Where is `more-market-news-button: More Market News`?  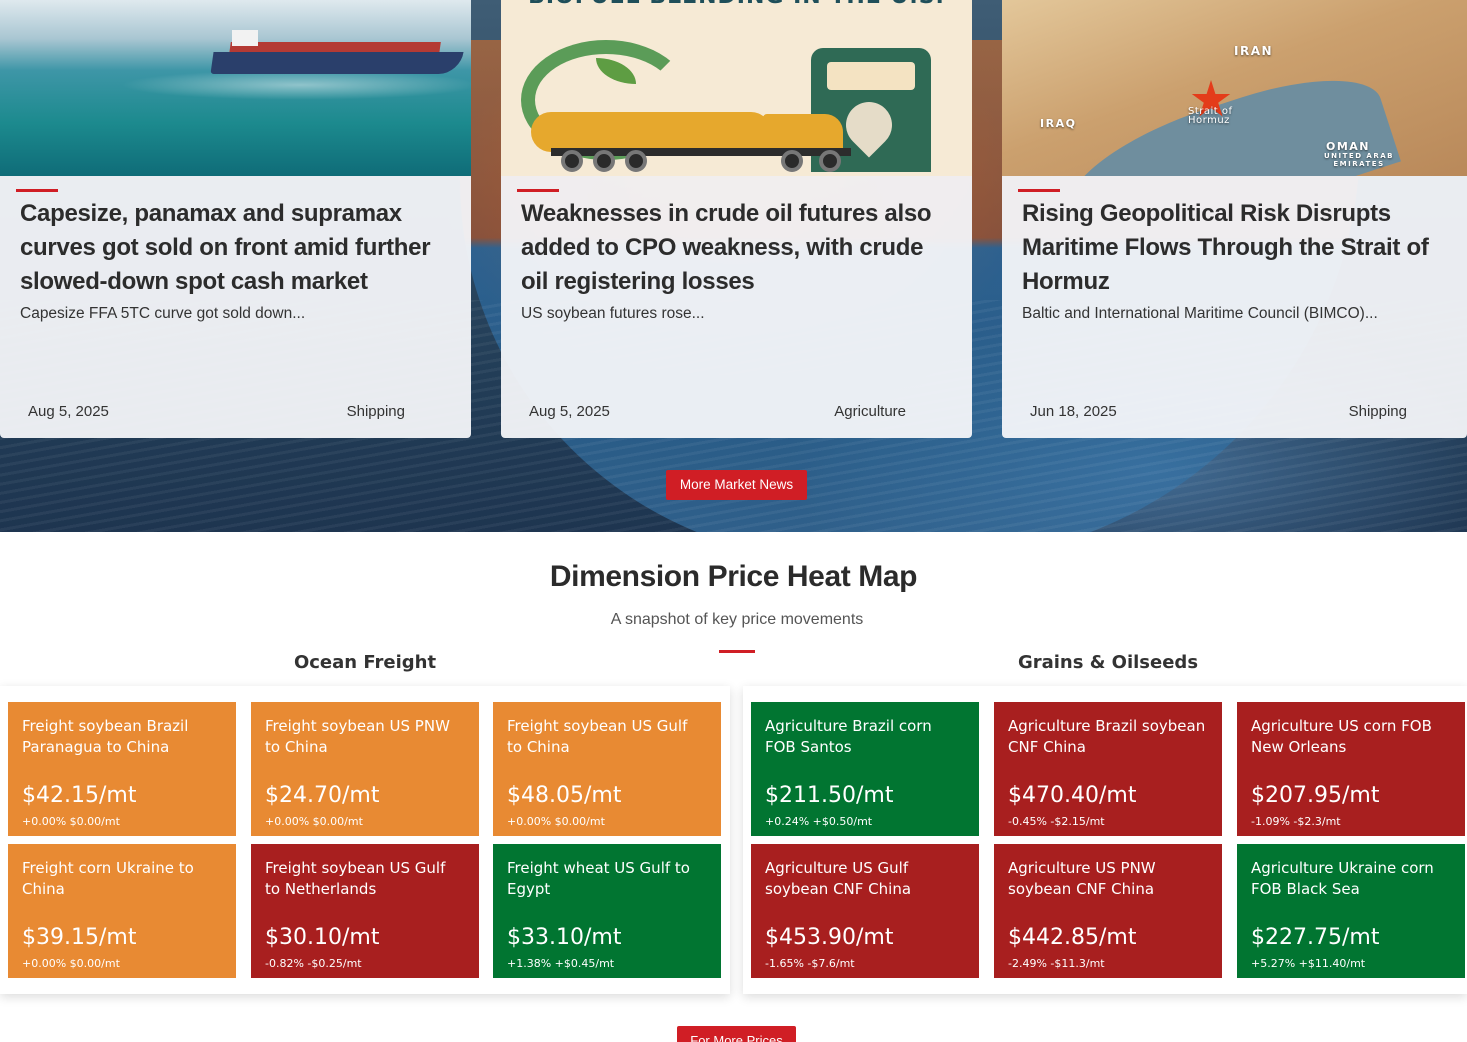 more-market-news-button: More Market News is located at coordinates (736, 485).